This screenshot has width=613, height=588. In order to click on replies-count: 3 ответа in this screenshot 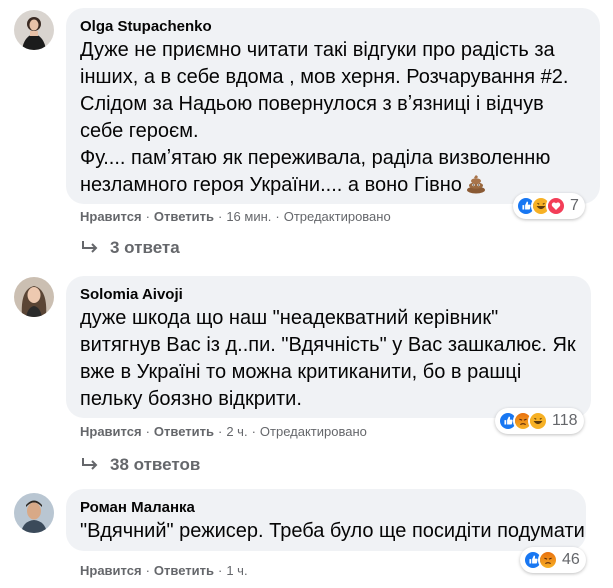, I will do `click(145, 247)`.